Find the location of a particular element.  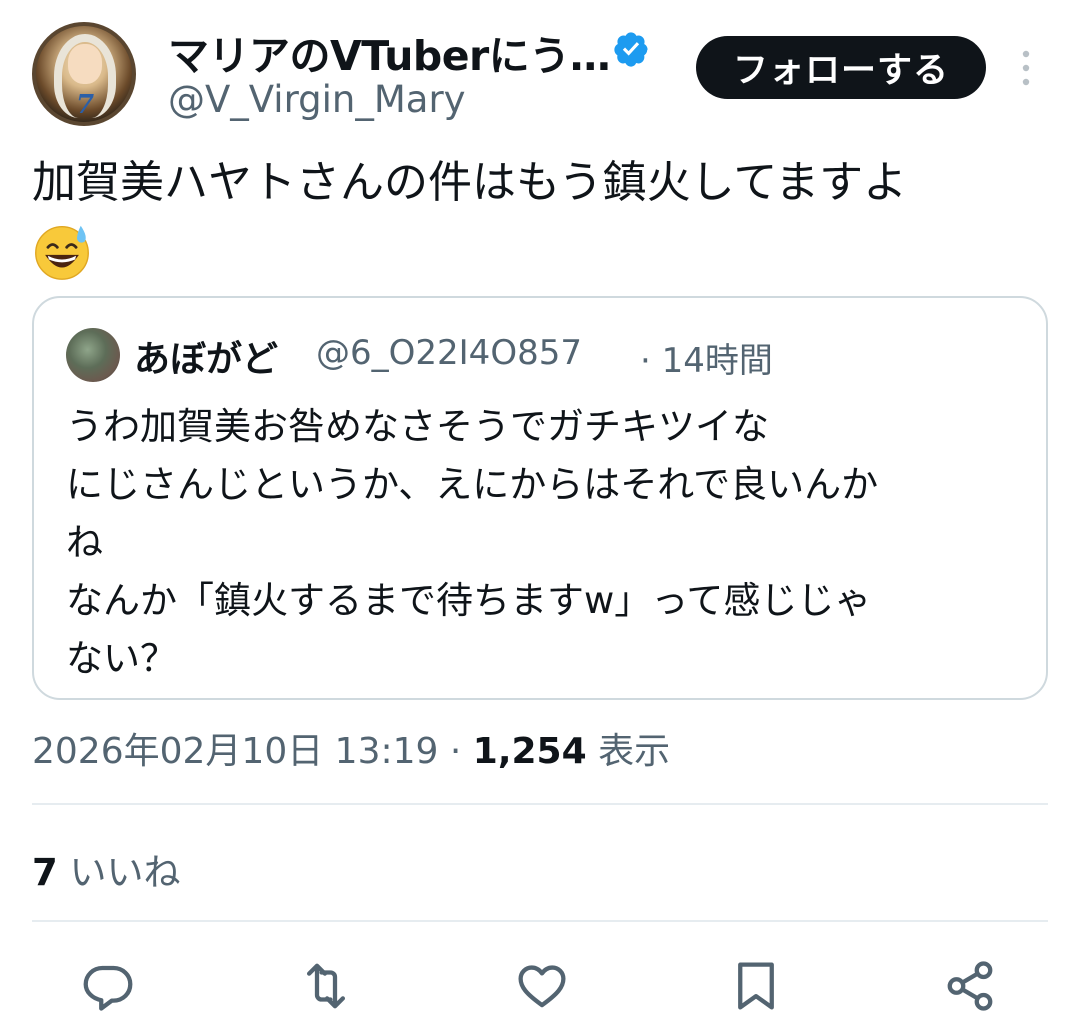

avatar-face-shape is located at coordinates (85, 64).